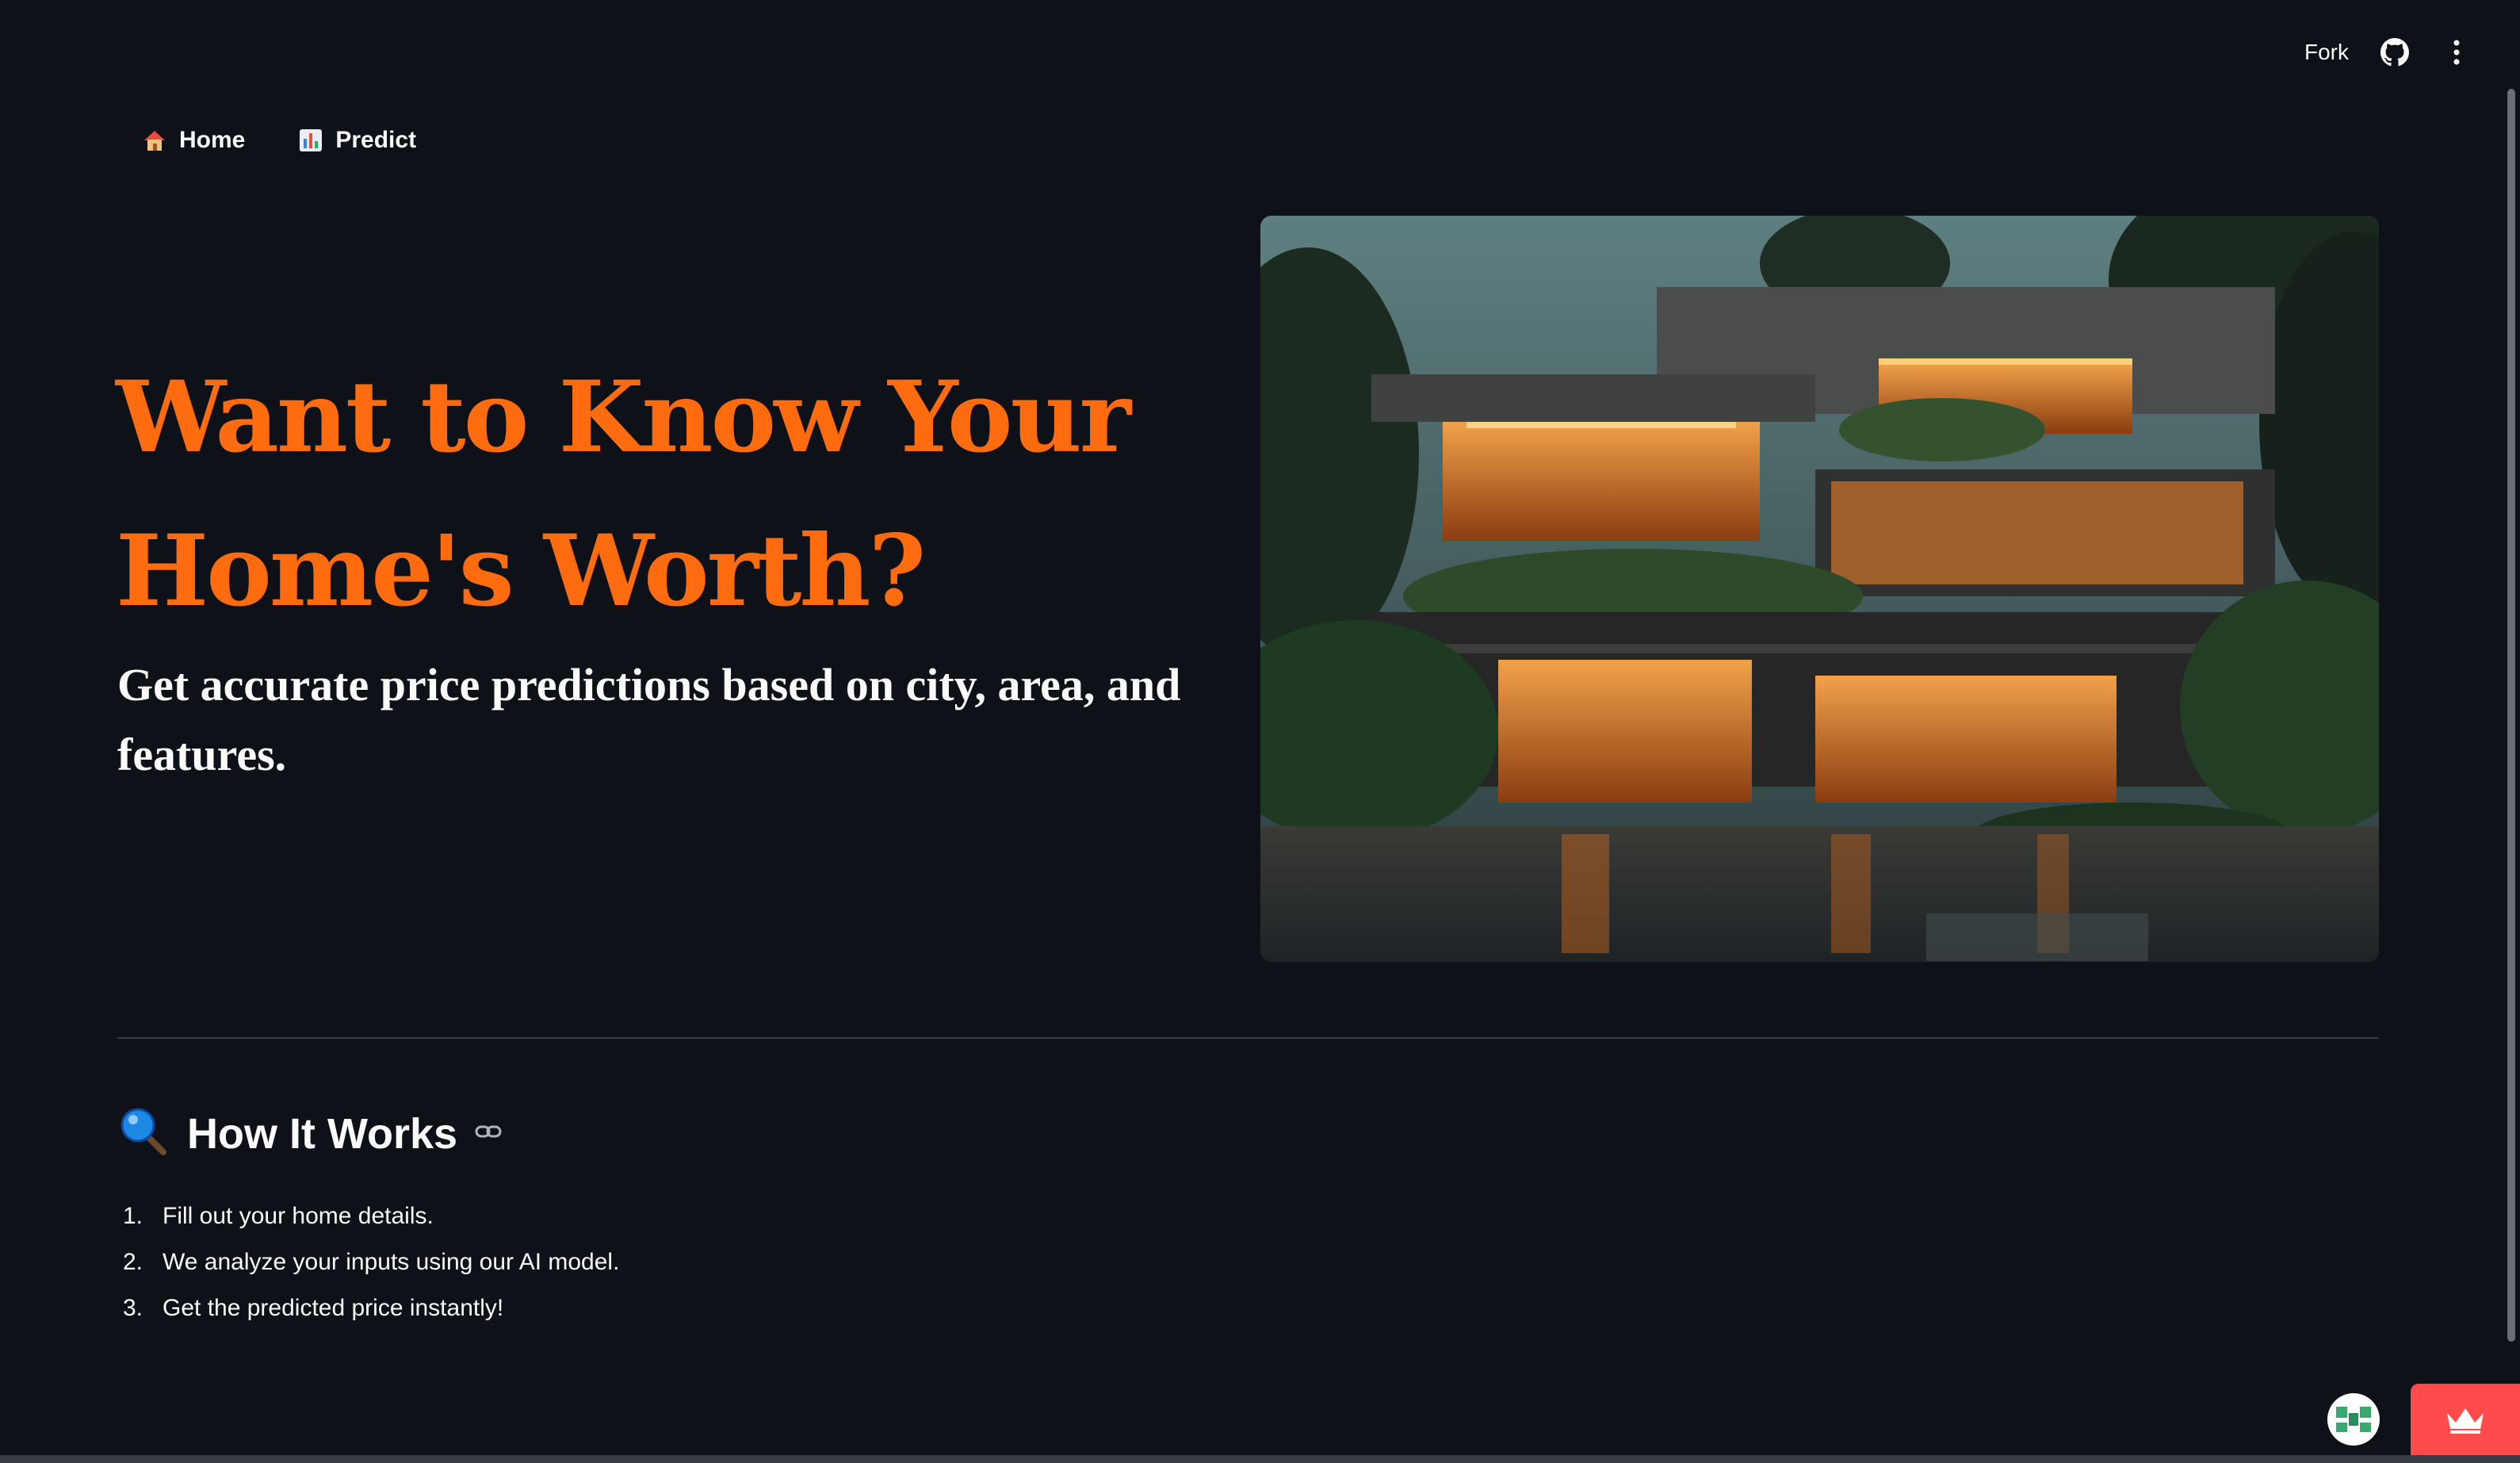  Describe the element at coordinates (154, 140) in the screenshot. I see `house-icon` at that location.